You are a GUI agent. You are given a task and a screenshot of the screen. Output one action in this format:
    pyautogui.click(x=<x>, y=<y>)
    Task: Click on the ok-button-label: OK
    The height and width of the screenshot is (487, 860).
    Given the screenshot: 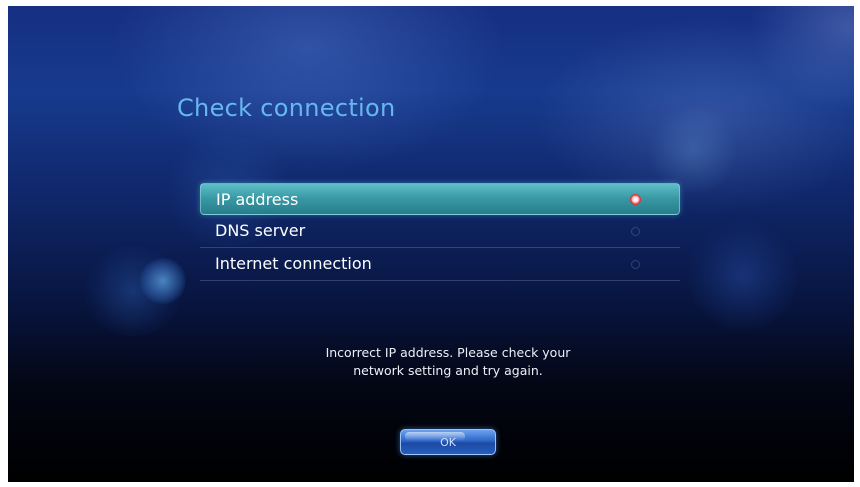 What is the action you would take?
    pyautogui.click(x=448, y=442)
    